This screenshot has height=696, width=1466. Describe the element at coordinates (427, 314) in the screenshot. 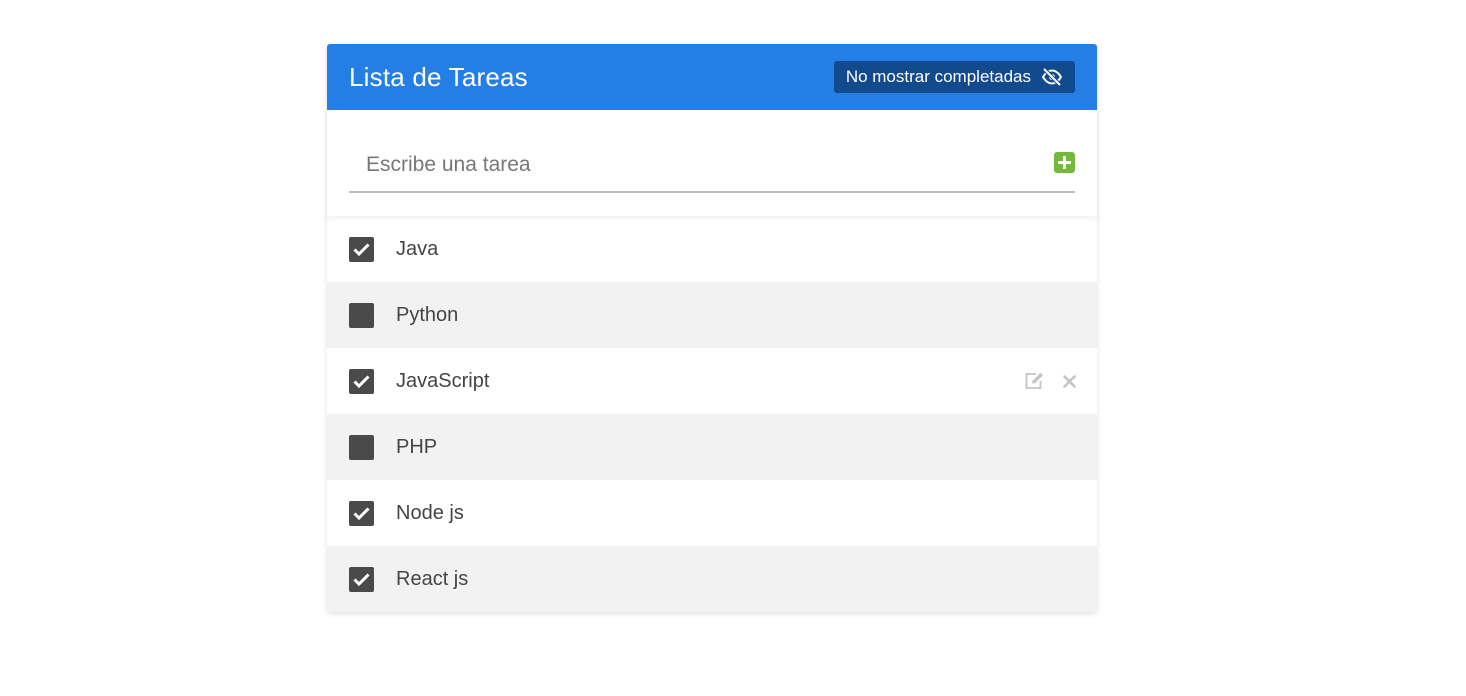

I see `task-label: Python` at that location.